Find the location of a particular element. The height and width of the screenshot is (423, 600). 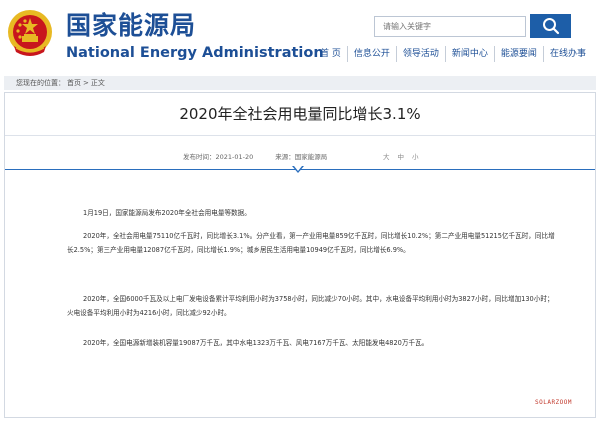

publish-time: 发布时间：2021-01-20 is located at coordinates (218, 157).